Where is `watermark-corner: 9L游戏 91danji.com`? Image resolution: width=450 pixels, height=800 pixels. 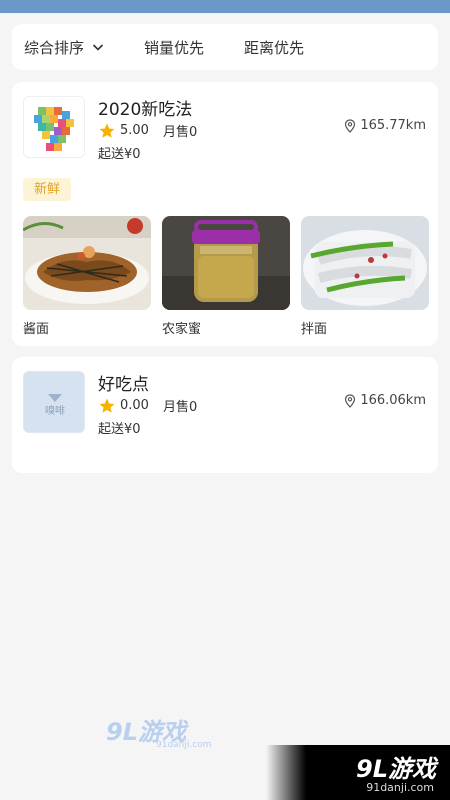
watermark-corner: 9L游戏 91danji.com is located at coordinates (358, 772).